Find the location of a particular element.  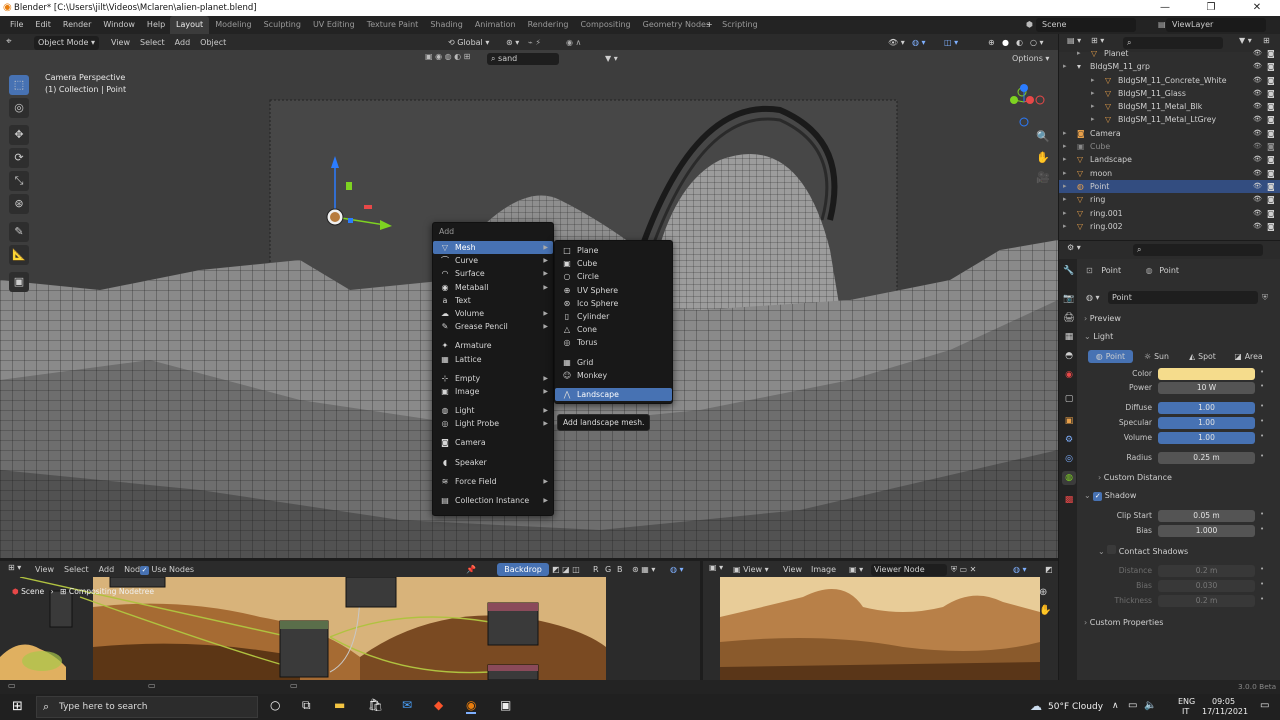

node-overlay-icon: ◍ ▾ is located at coordinates (677, 570).